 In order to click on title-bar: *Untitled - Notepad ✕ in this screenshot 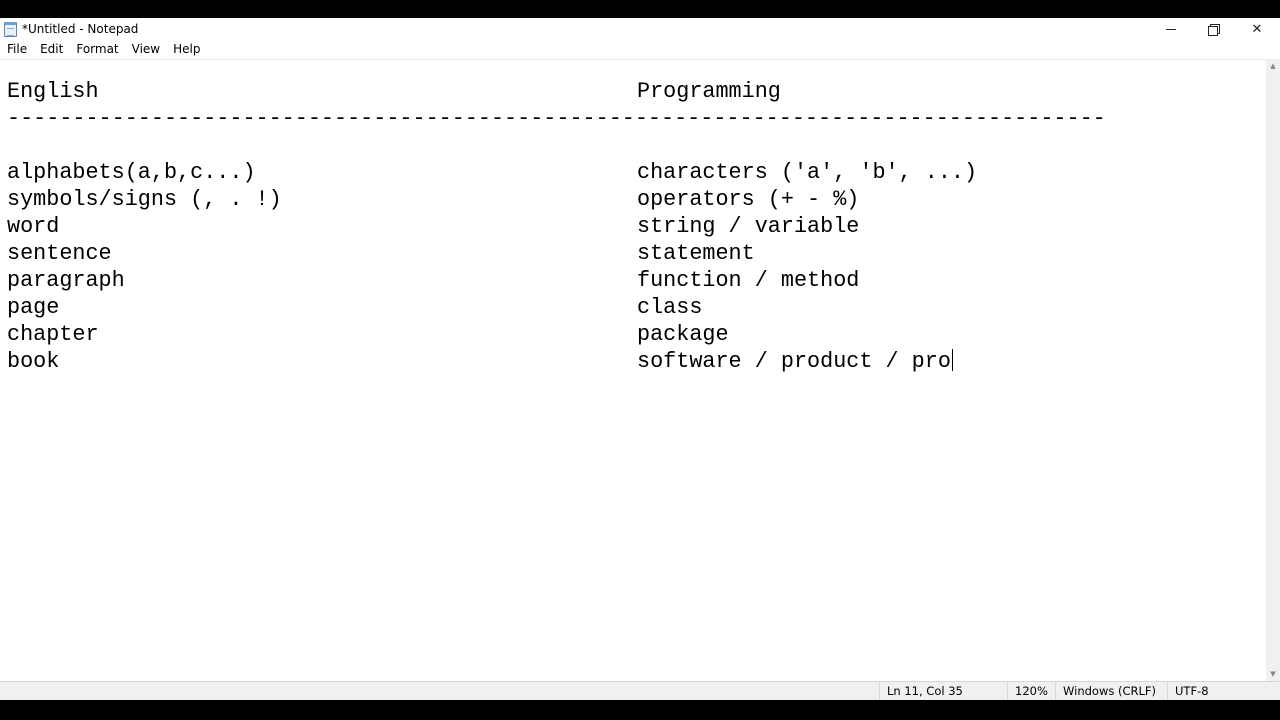, I will do `click(640, 29)`.